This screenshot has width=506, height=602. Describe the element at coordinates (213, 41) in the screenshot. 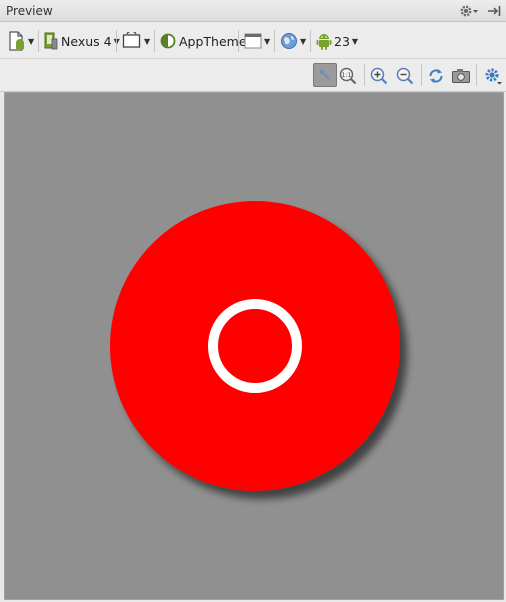

I see `theme-label: AppTheme` at that location.